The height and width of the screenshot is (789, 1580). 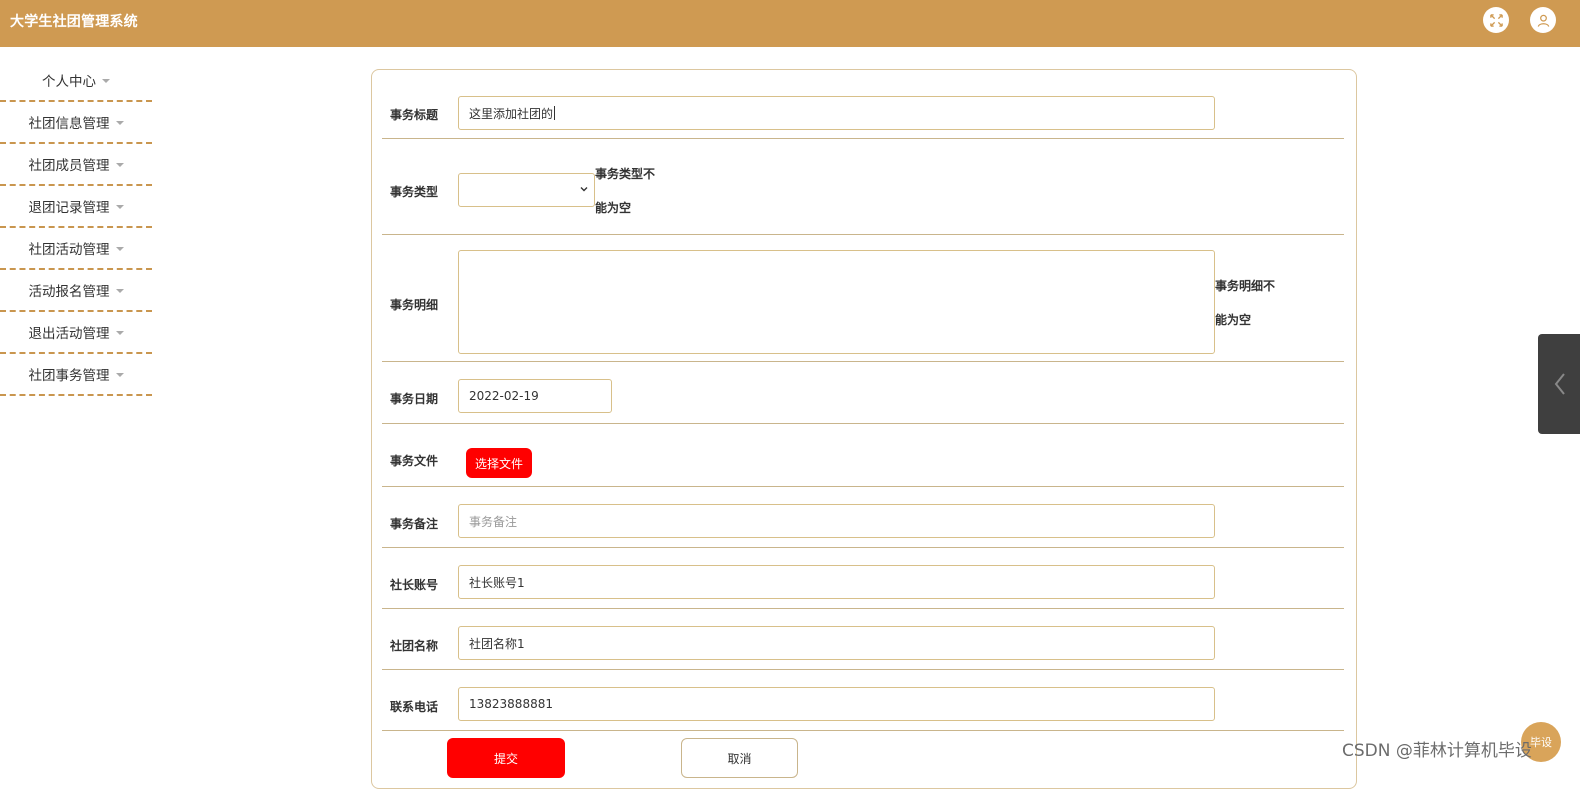 What do you see at coordinates (69, 208) in the screenshot?
I see `sidebar-item-label: 退团记录管理` at bounding box center [69, 208].